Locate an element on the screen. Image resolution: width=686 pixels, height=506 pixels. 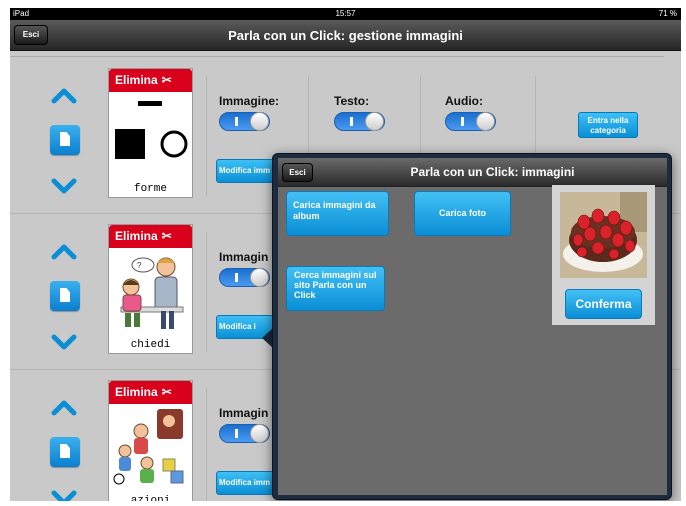
image-card: Elimina ✂ azioni is located at coordinates (150, 440).